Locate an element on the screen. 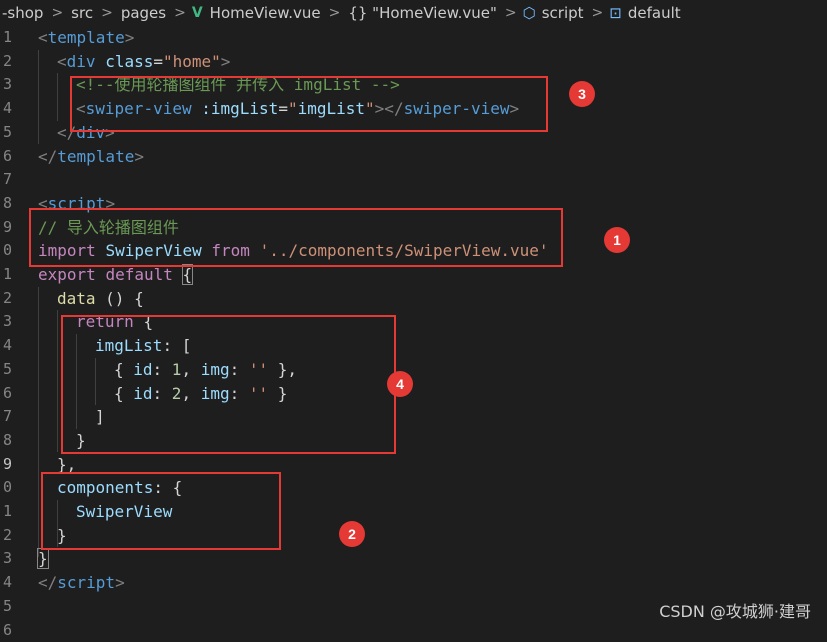 The height and width of the screenshot is (642, 827). watermark: CSDN @攻城狮·建哥 is located at coordinates (735, 610).